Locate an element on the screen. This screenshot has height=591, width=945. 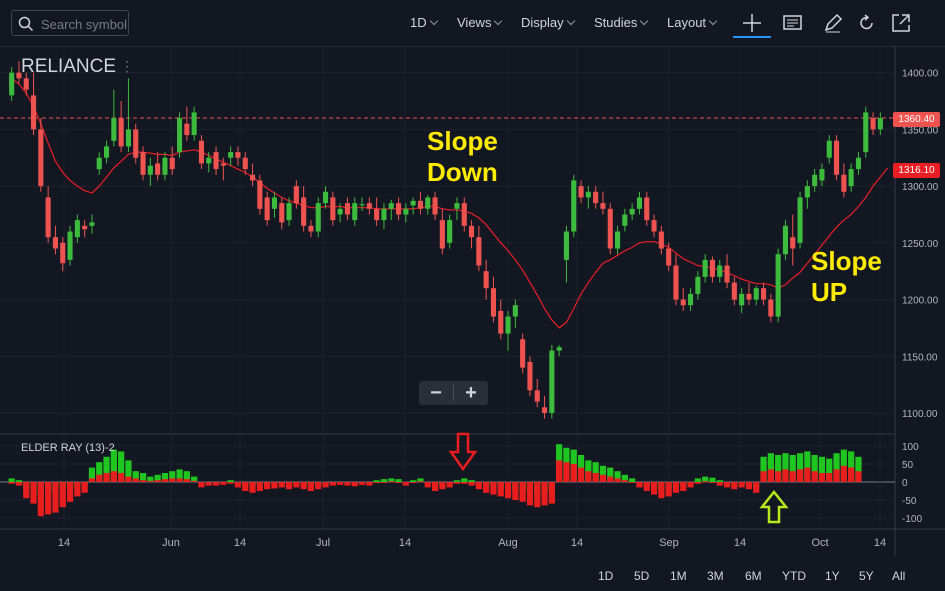
range-1d: 1D is located at coordinates (605, 576).